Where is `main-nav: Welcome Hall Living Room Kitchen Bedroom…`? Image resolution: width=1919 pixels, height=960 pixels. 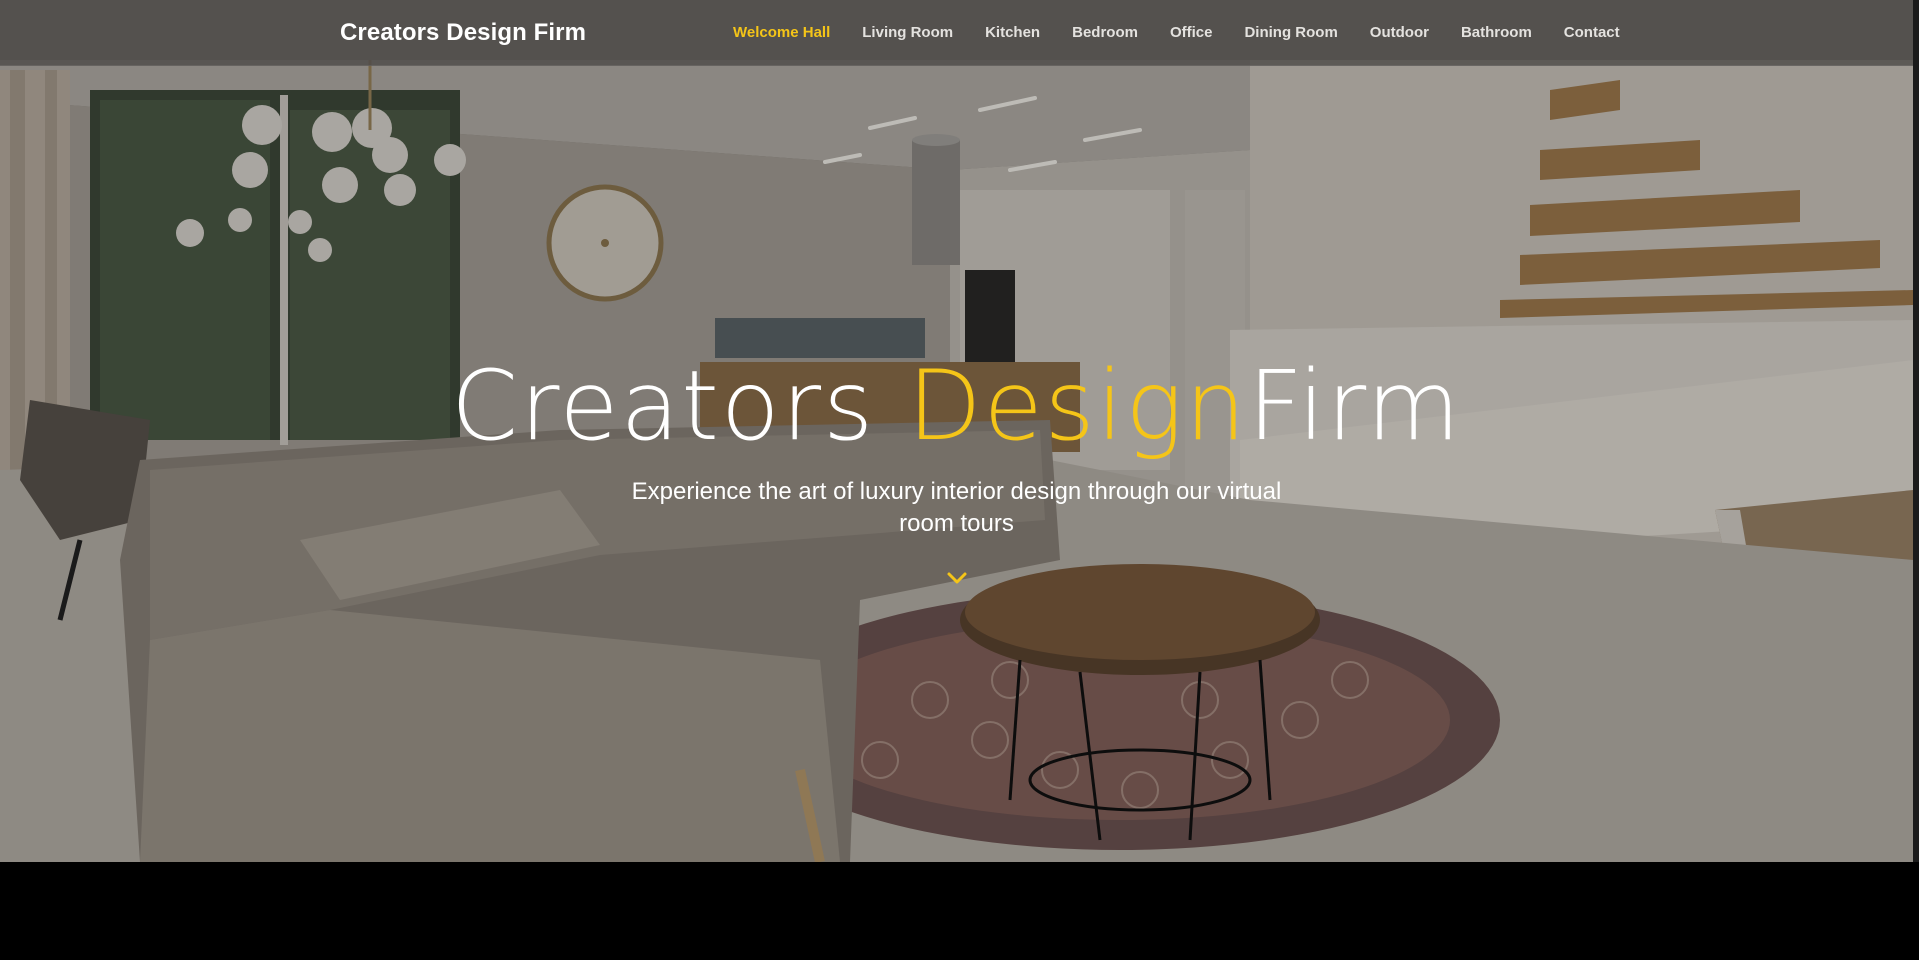 main-nav: Welcome Hall Living Room Kitchen Bedroom… is located at coordinates (1176, 32).